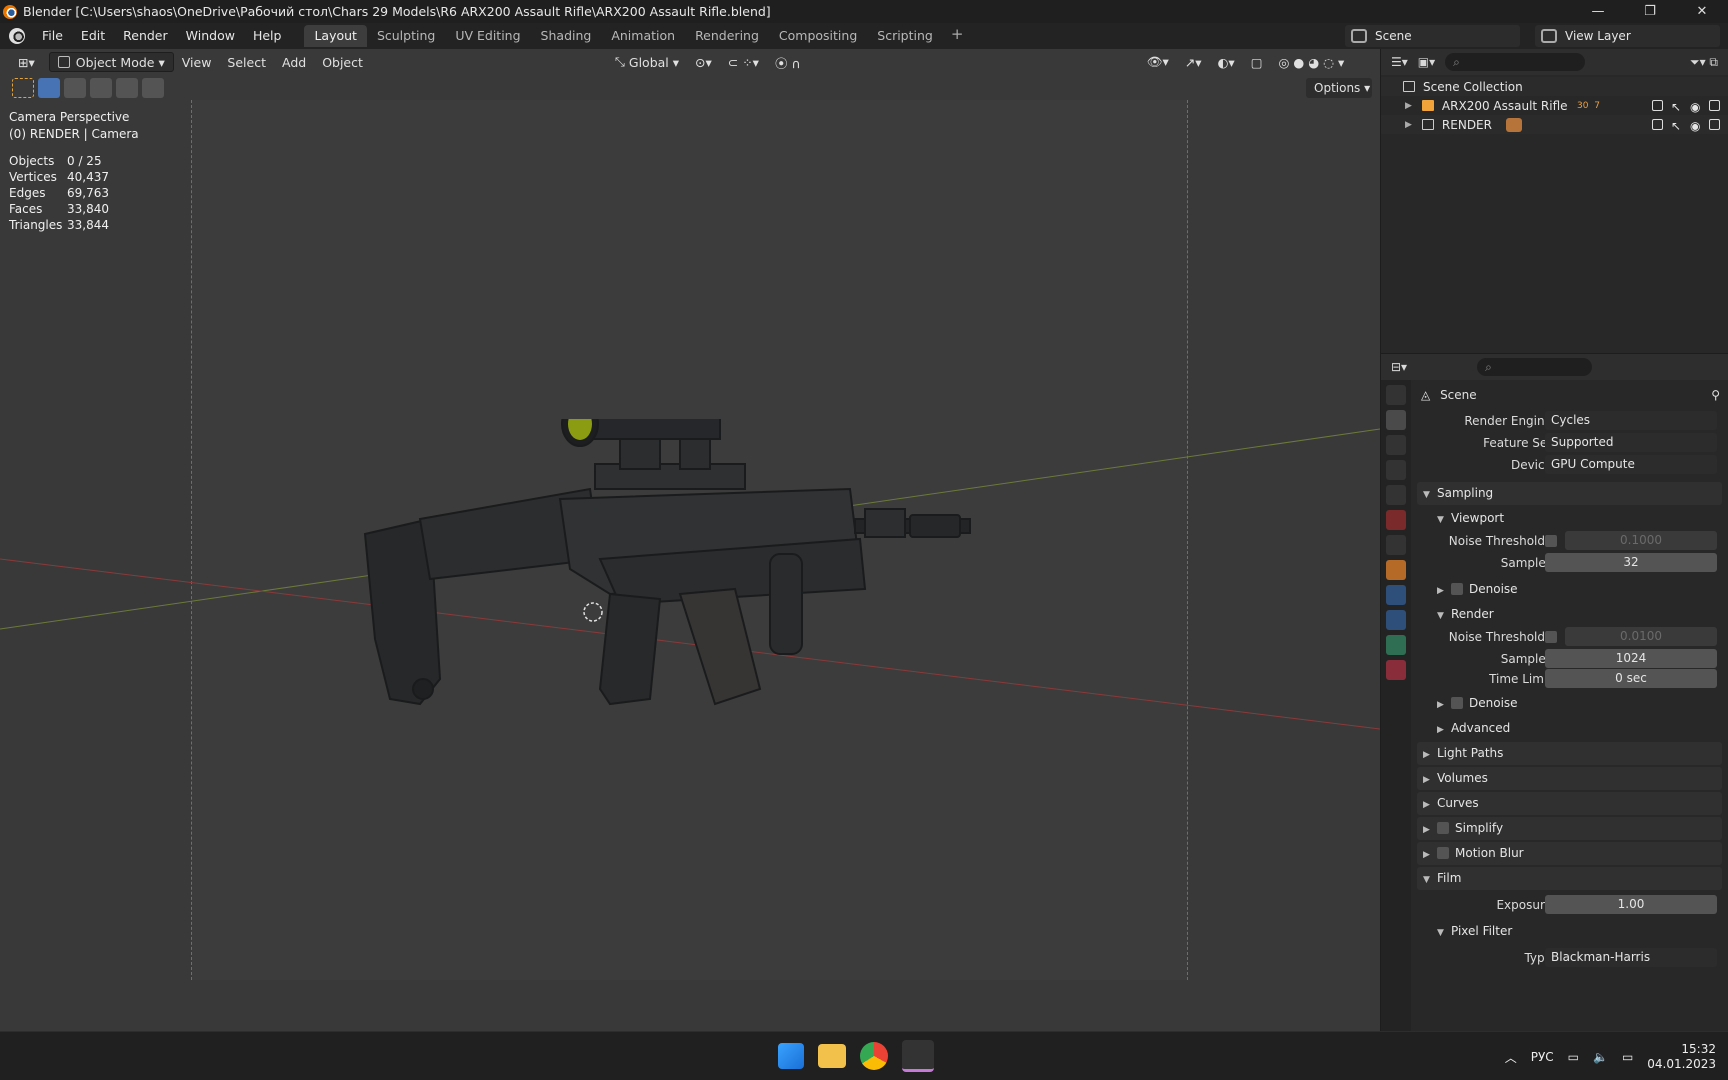 The width and height of the screenshot is (1728, 1080). What do you see at coordinates (101, 88) in the screenshot?
I see `select-subtract-icon` at bounding box center [101, 88].